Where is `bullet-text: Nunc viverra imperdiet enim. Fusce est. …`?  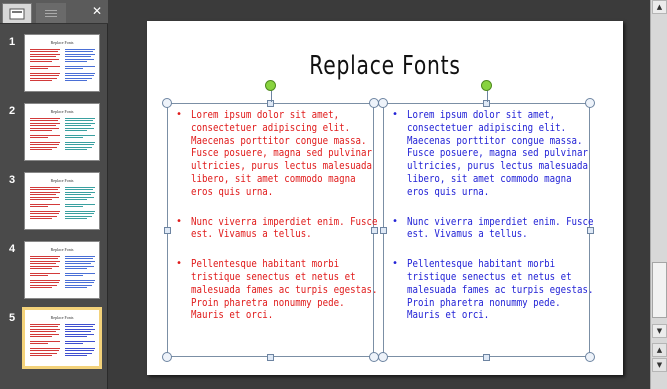 bullet-text: Nunc viverra imperdiet enim. Fusce est. … is located at coordinates (500, 228).